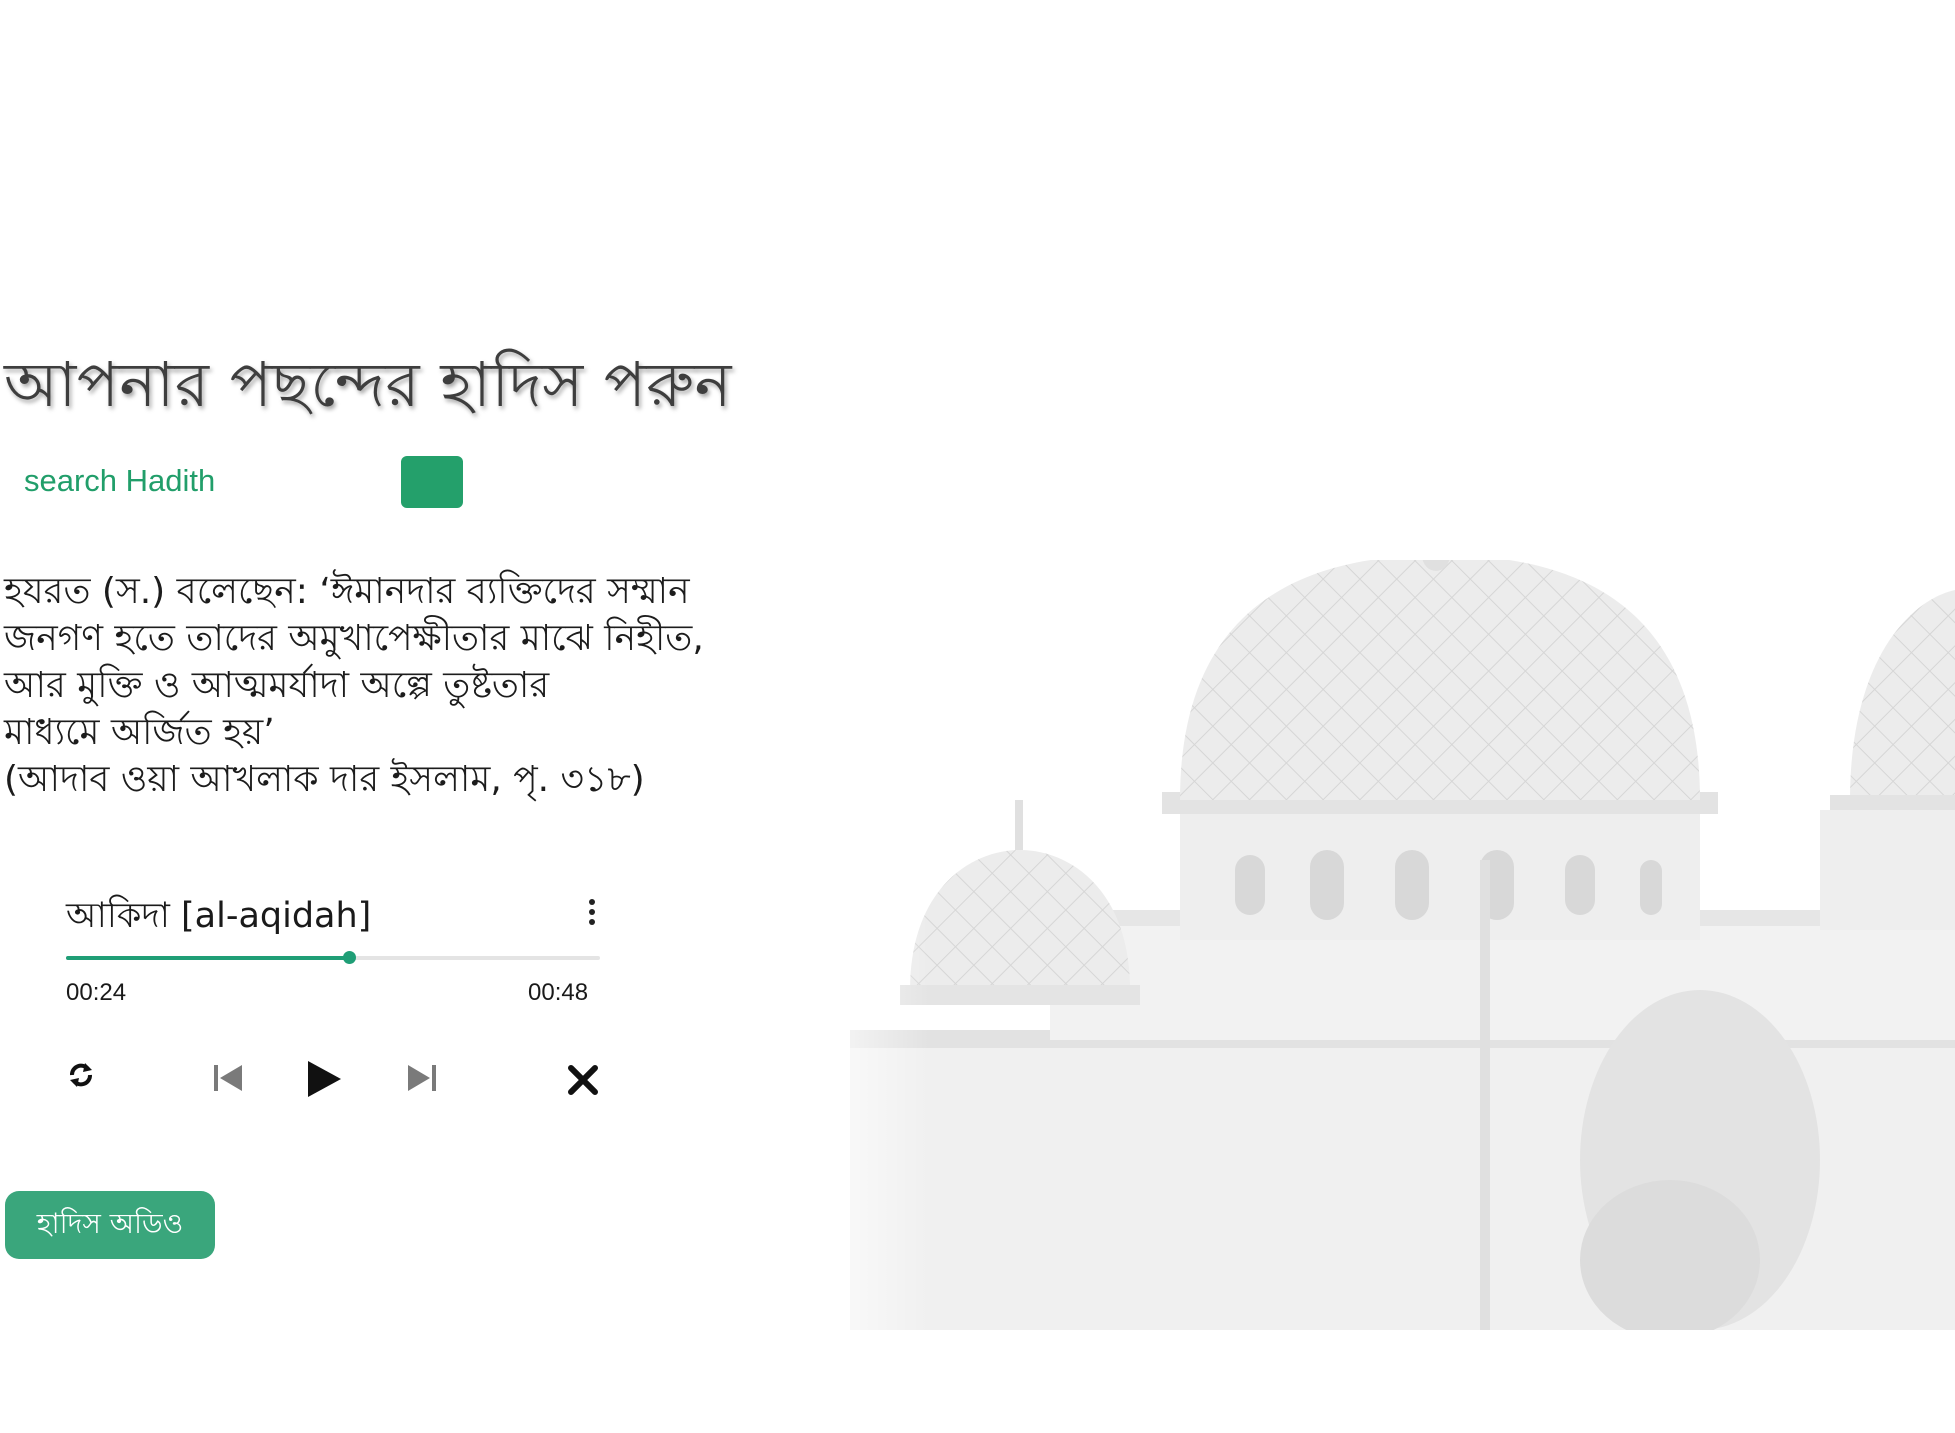 This screenshot has height=1433, width=1955. What do you see at coordinates (277, 685) in the screenshot?
I see `hadith-line: আর মুক্তি ও আত্মমর্যাদা অল্পে তুষ্টতার` at bounding box center [277, 685].